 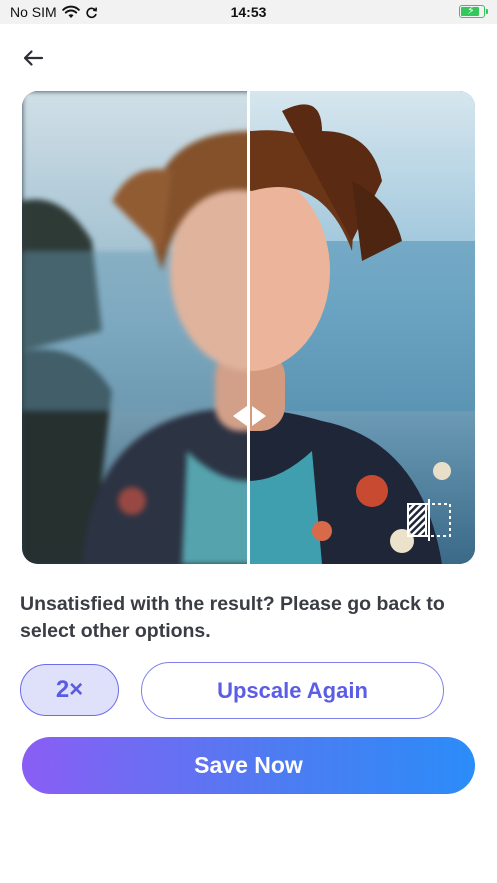 What do you see at coordinates (292, 690) in the screenshot?
I see `upscale-again-button: Upscale Again` at bounding box center [292, 690].